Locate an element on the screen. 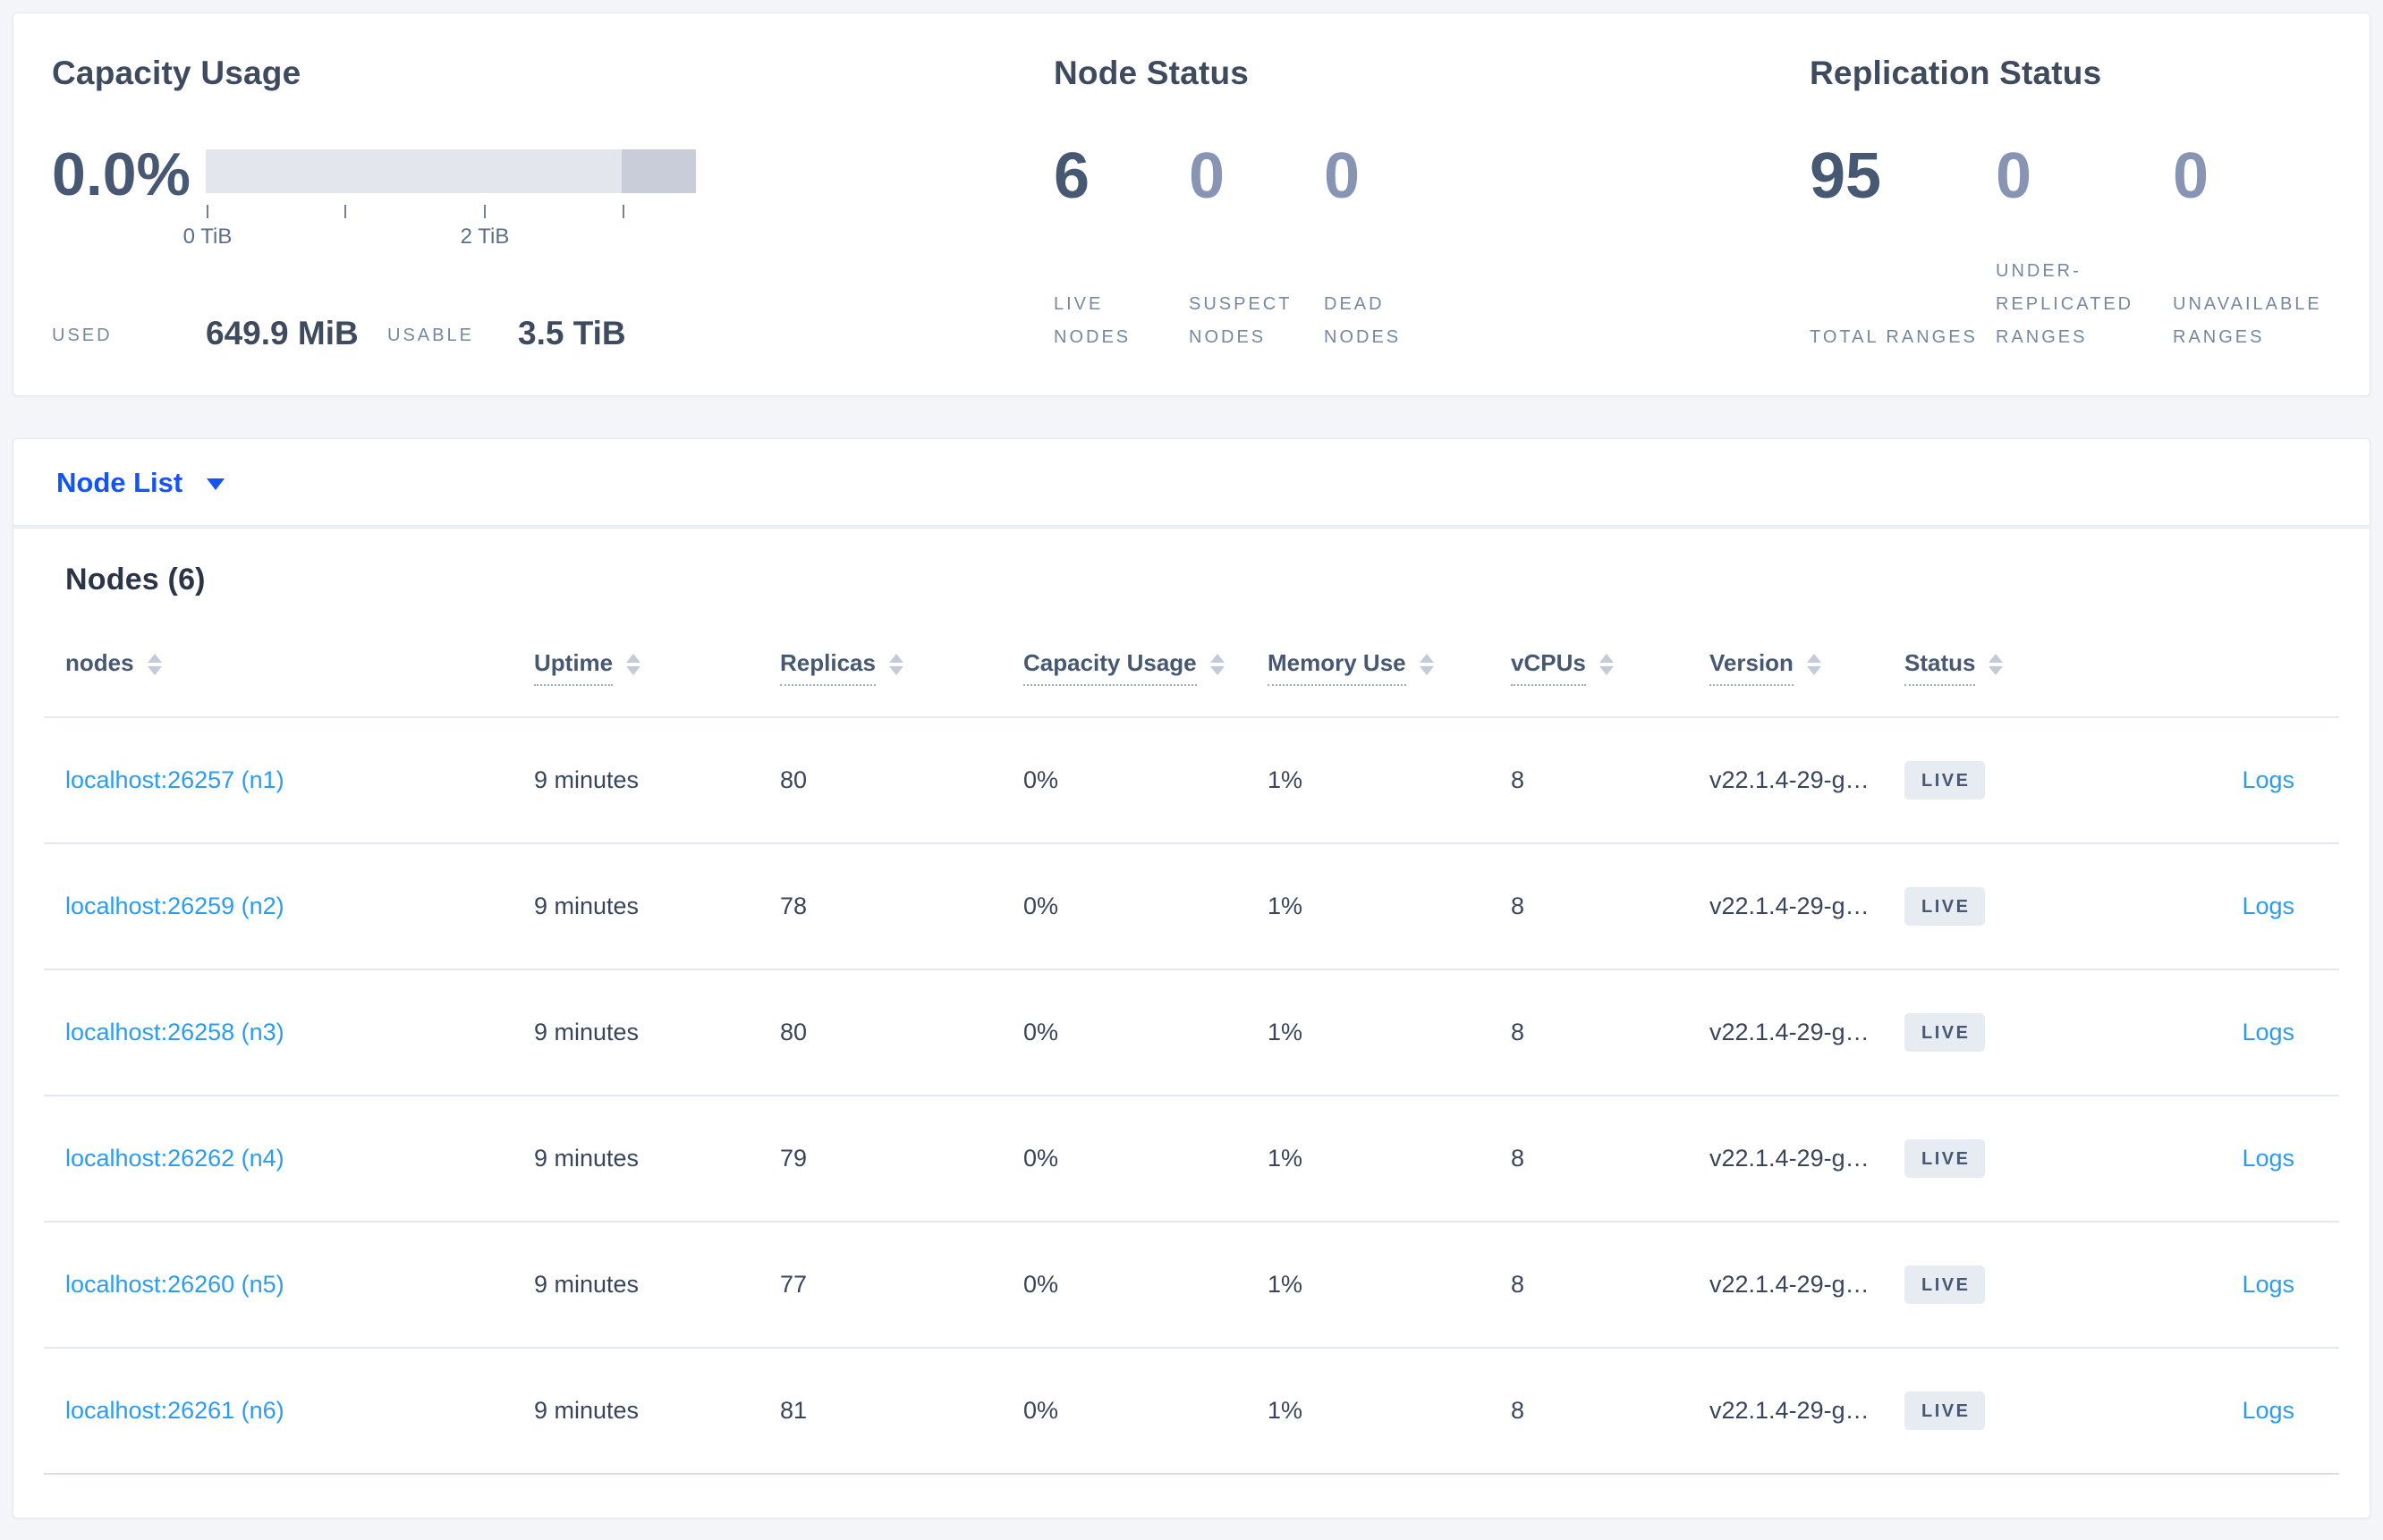 This screenshot has height=1540, width=2383. total-ranges-value: 95 is located at coordinates (1846, 176).